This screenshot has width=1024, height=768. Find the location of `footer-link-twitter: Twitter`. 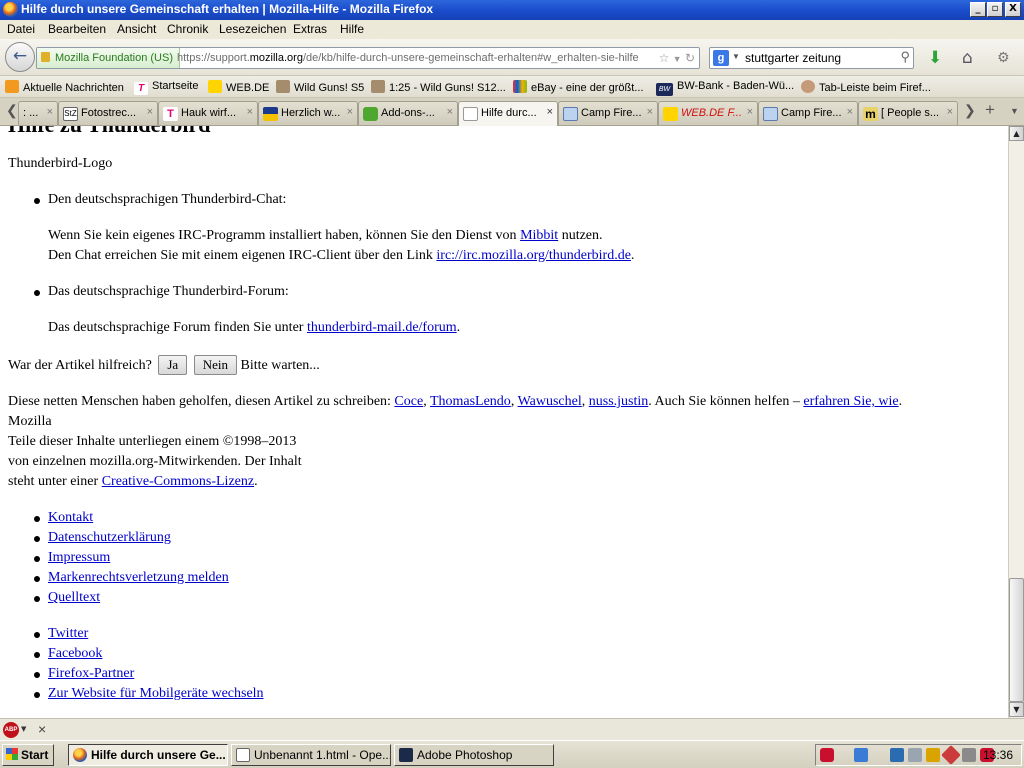

footer-link-twitter: Twitter is located at coordinates (68, 634).